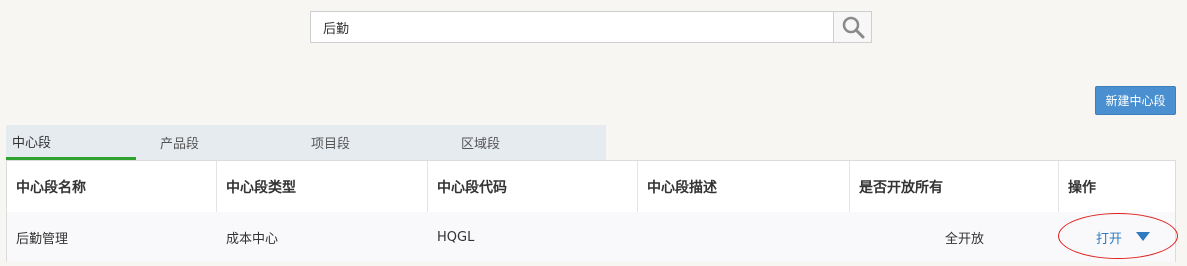  What do you see at coordinates (521, 142) in the screenshot?
I see `tab-region-segment: 区域段` at bounding box center [521, 142].